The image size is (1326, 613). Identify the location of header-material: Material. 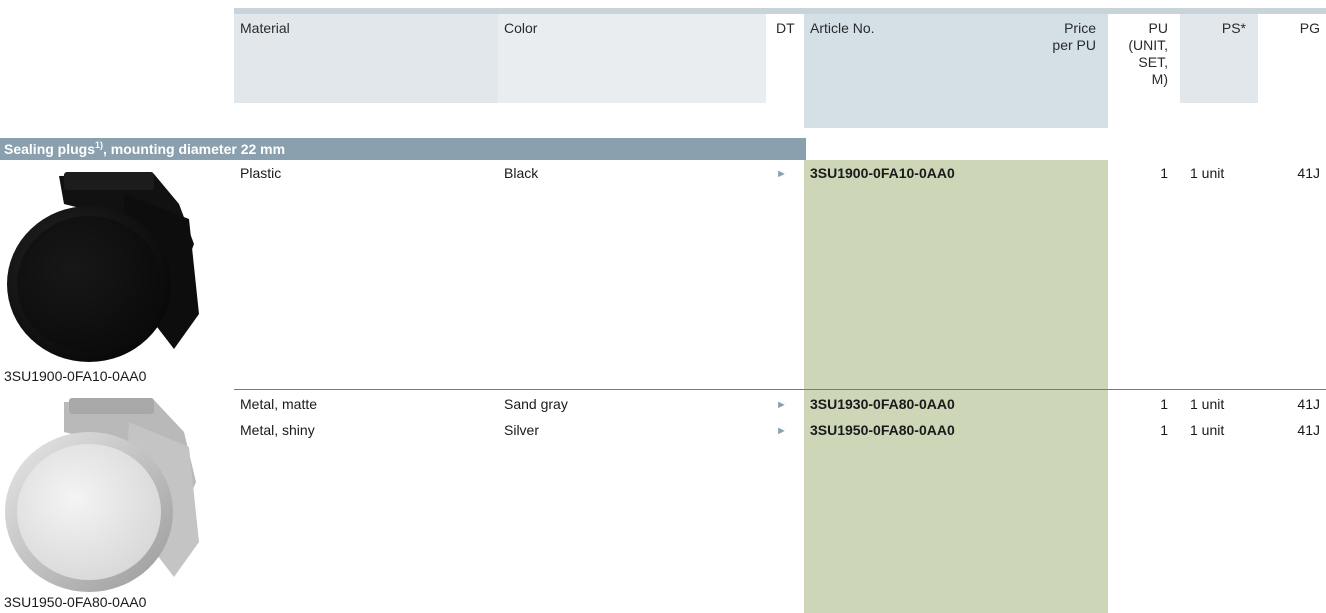
(265, 28).